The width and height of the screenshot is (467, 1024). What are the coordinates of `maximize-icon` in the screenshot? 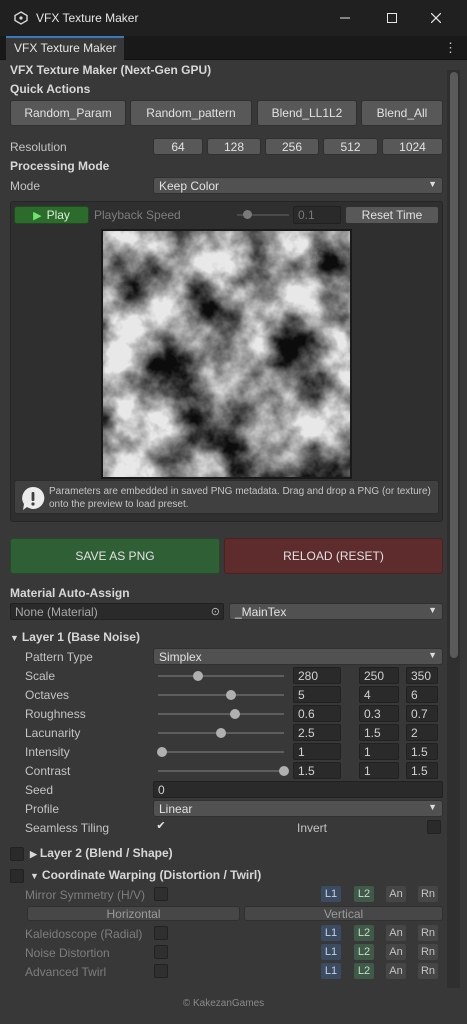 It's located at (392, 18).